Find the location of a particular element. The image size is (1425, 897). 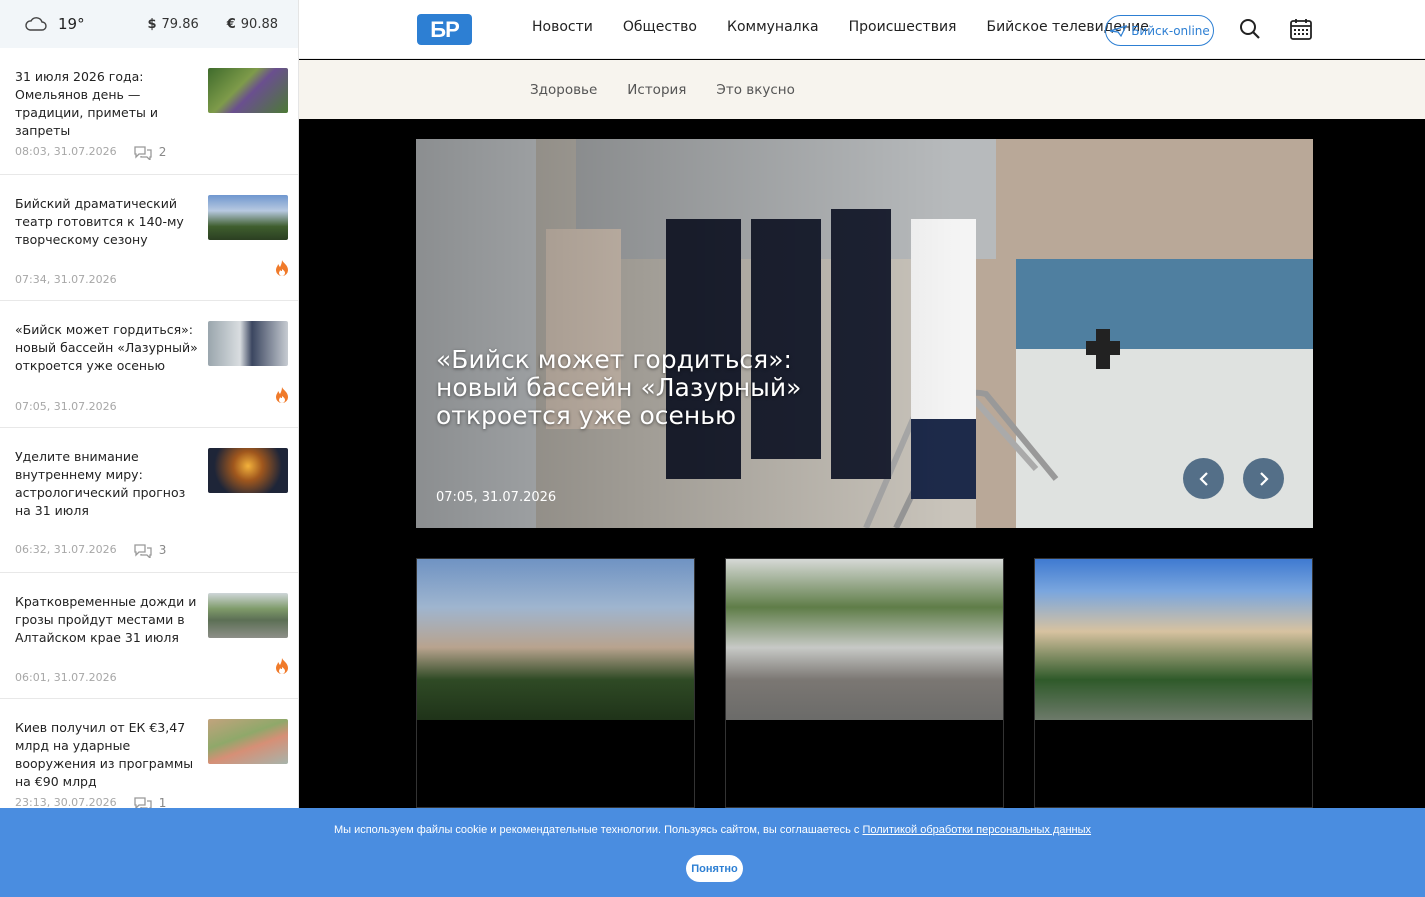

send-icon is located at coordinates (1119, 30).